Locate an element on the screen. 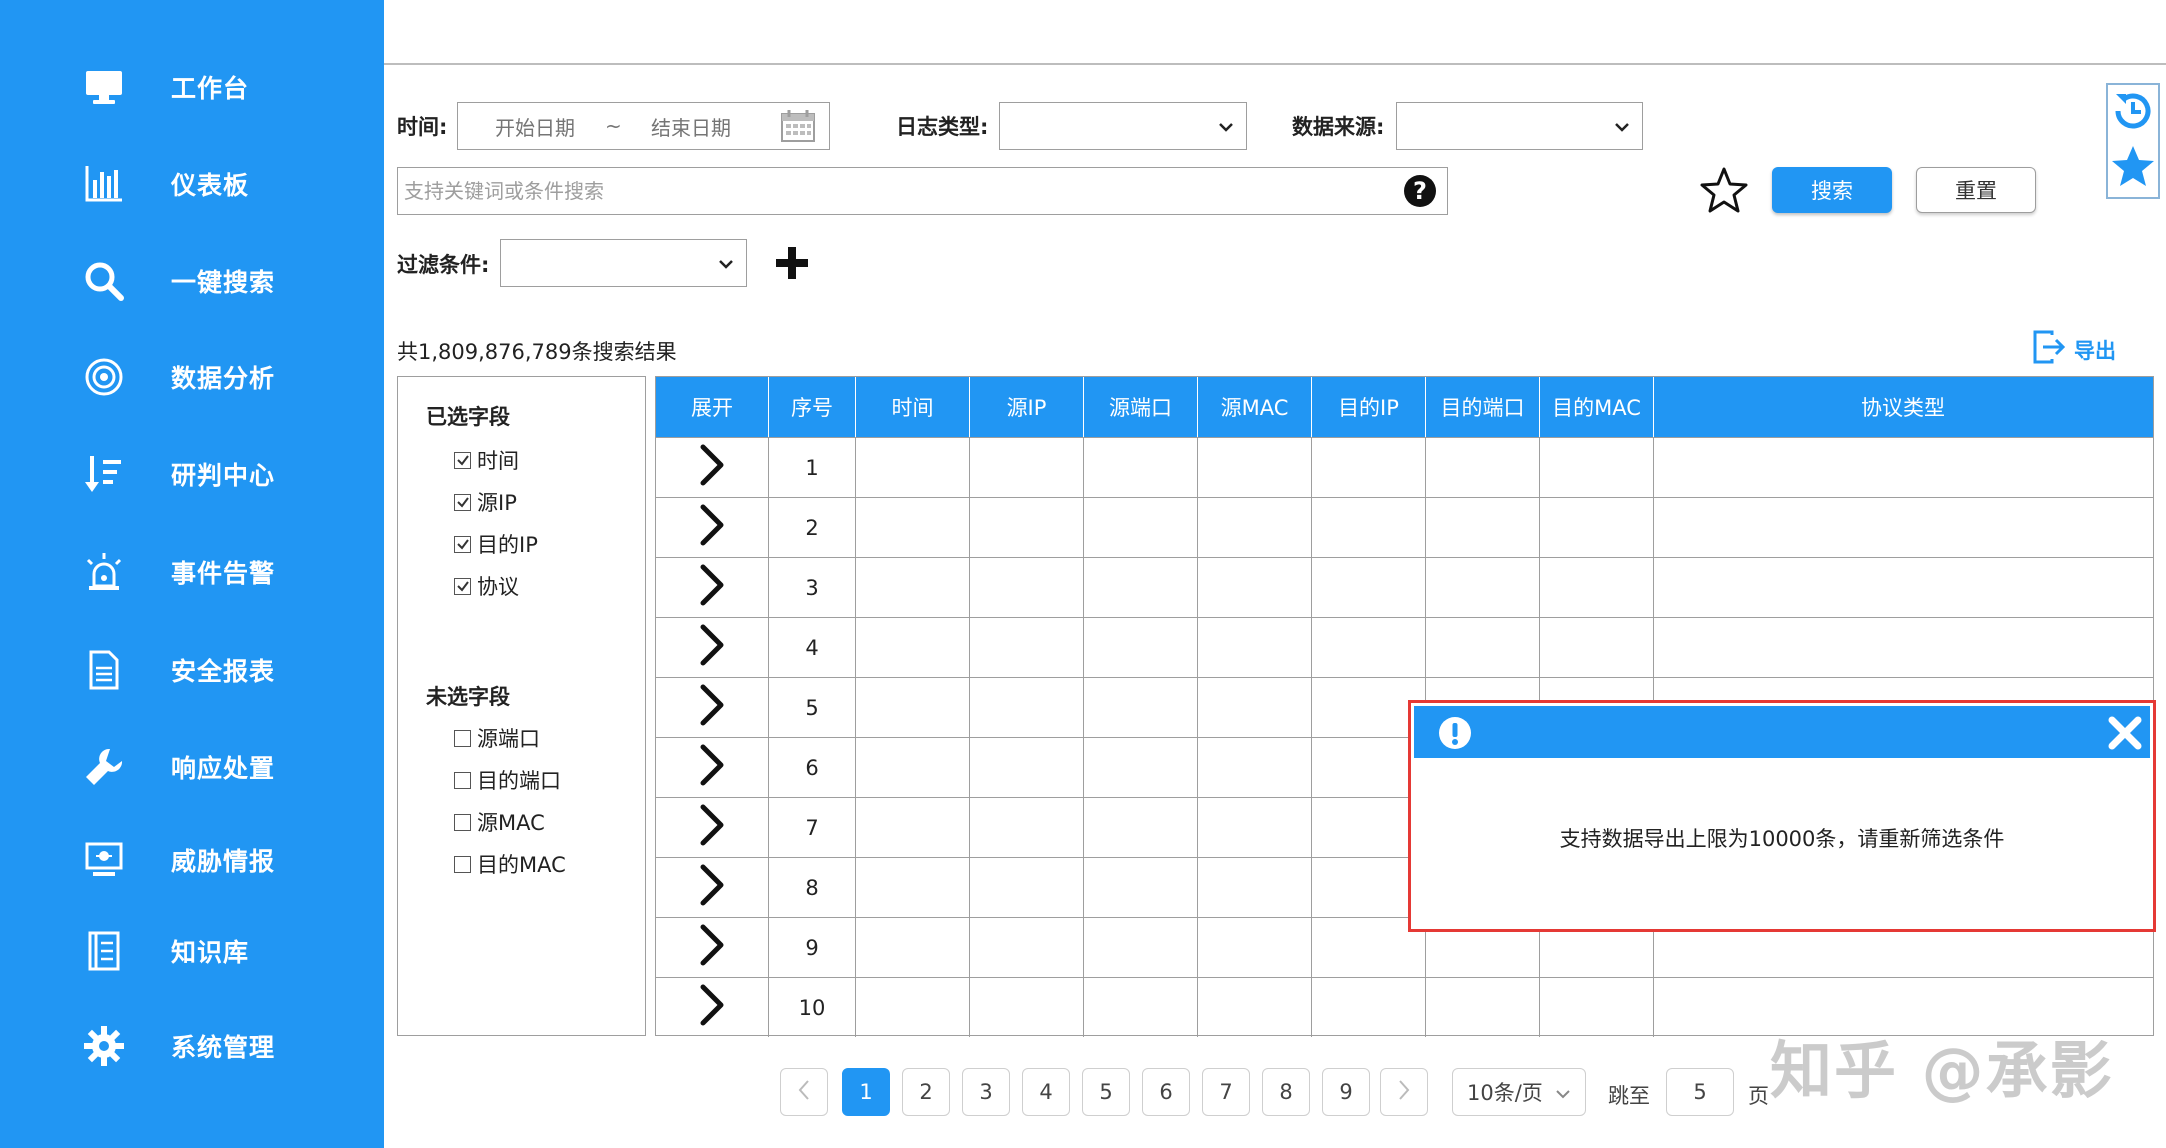 The width and height of the screenshot is (2166, 1148). page-button-6: 6 is located at coordinates (1166, 1092).